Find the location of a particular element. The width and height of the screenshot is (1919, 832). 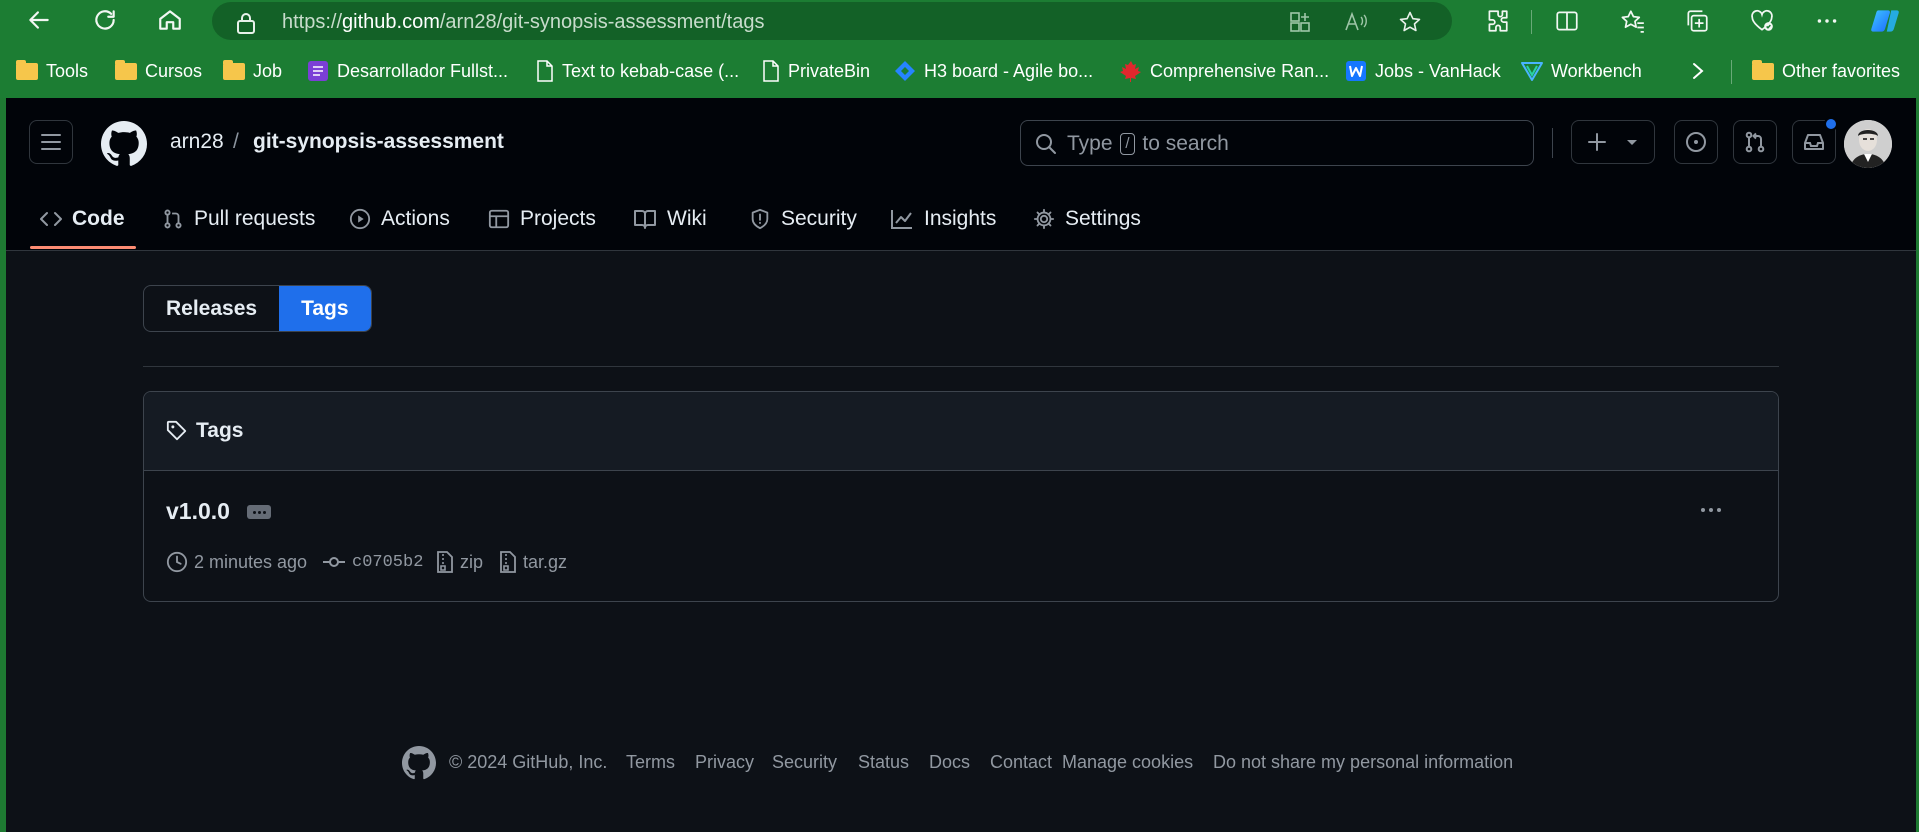

search-shortcut-key: / is located at coordinates (1127, 144).